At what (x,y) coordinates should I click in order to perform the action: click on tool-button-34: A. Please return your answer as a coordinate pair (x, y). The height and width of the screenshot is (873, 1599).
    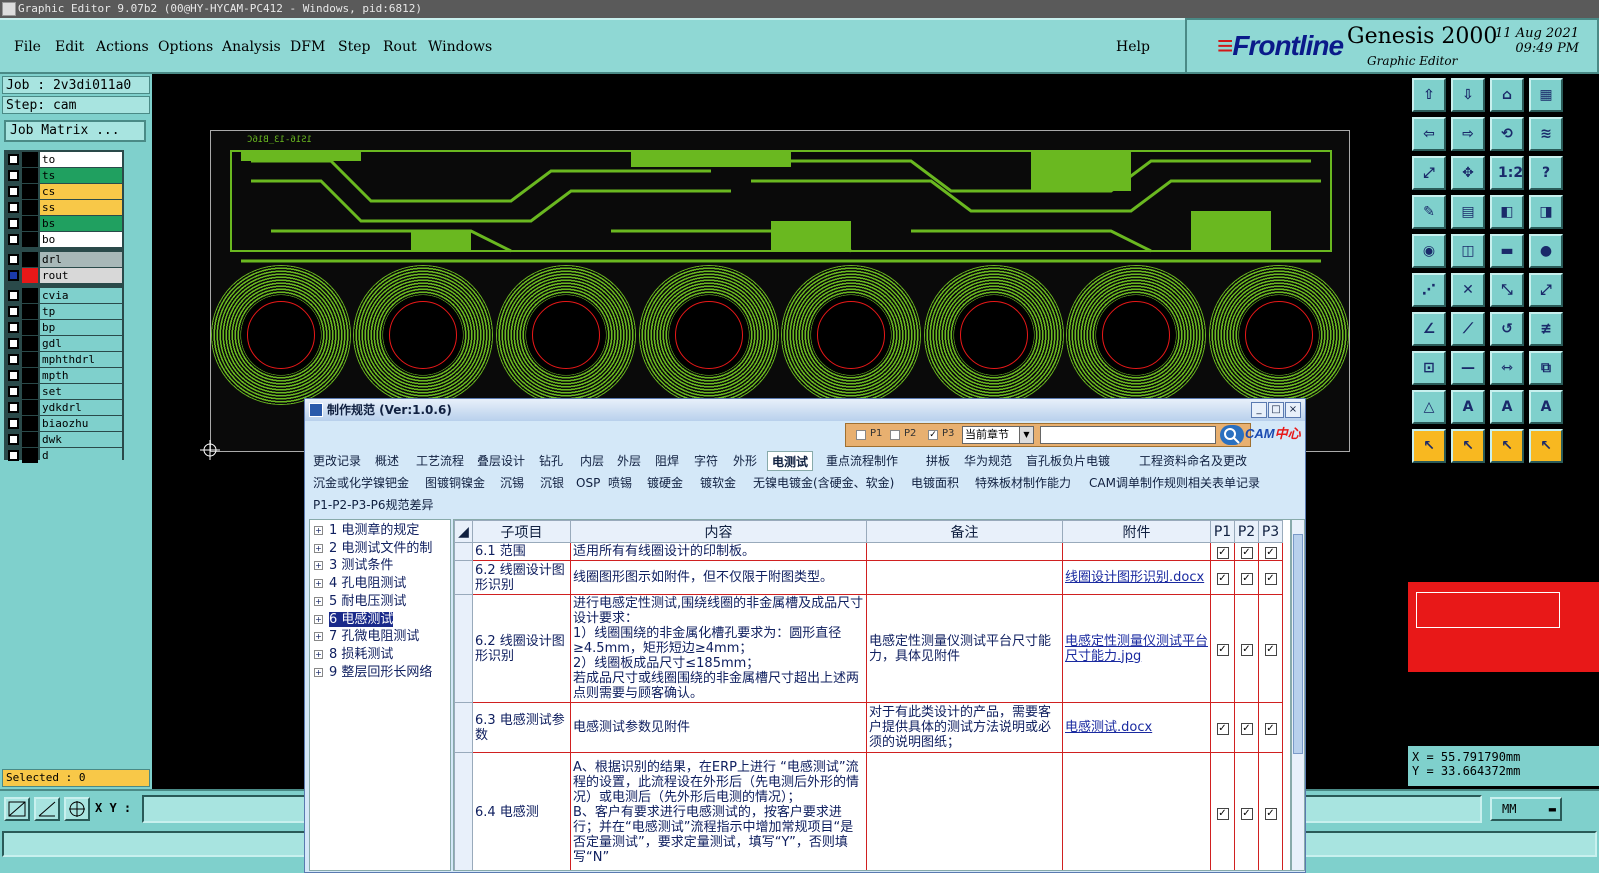
    Looking at the image, I should click on (1468, 407).